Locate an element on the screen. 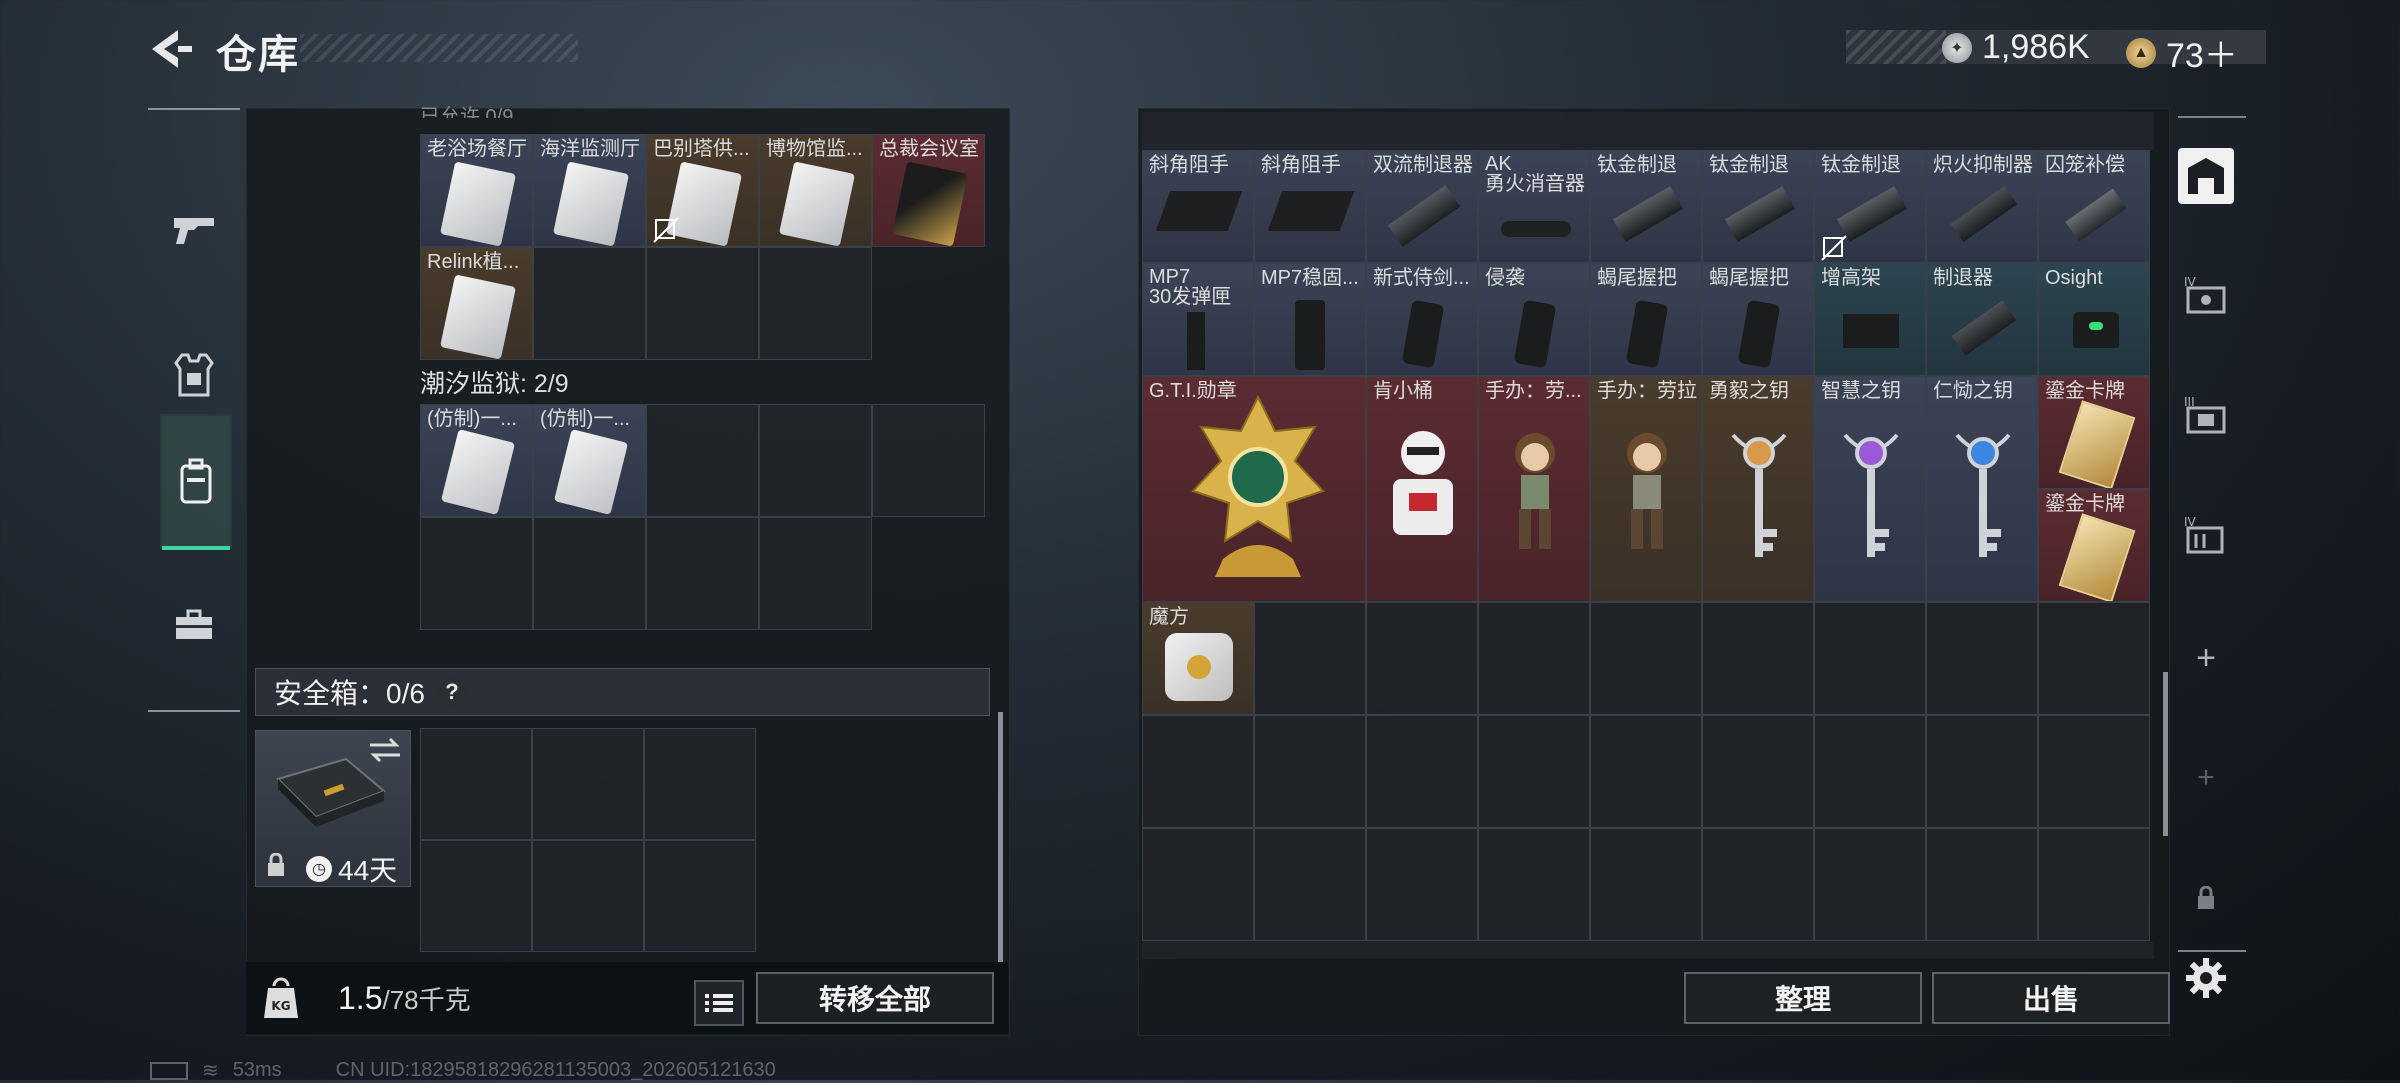 The image size is (2400, 1083). back-button is located at coordinates (173, 49).